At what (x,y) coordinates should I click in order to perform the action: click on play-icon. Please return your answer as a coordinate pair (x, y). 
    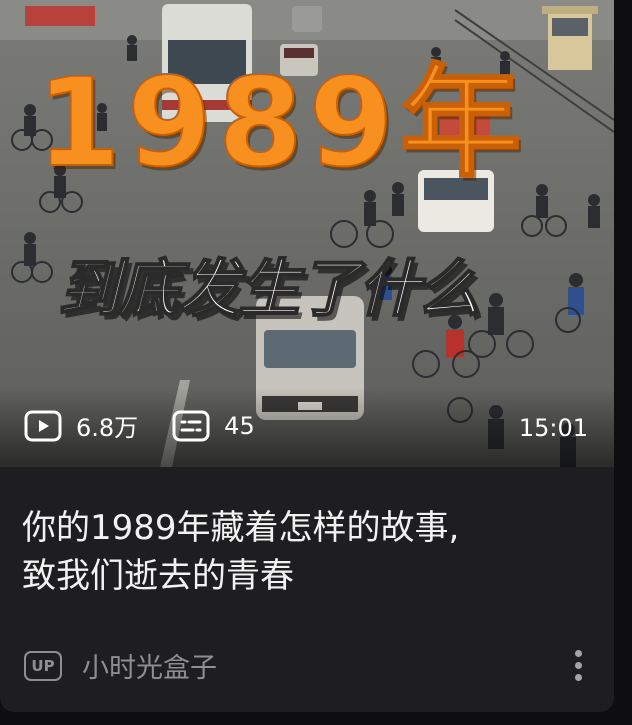
    Looking at the image, I should click on (44, 426).